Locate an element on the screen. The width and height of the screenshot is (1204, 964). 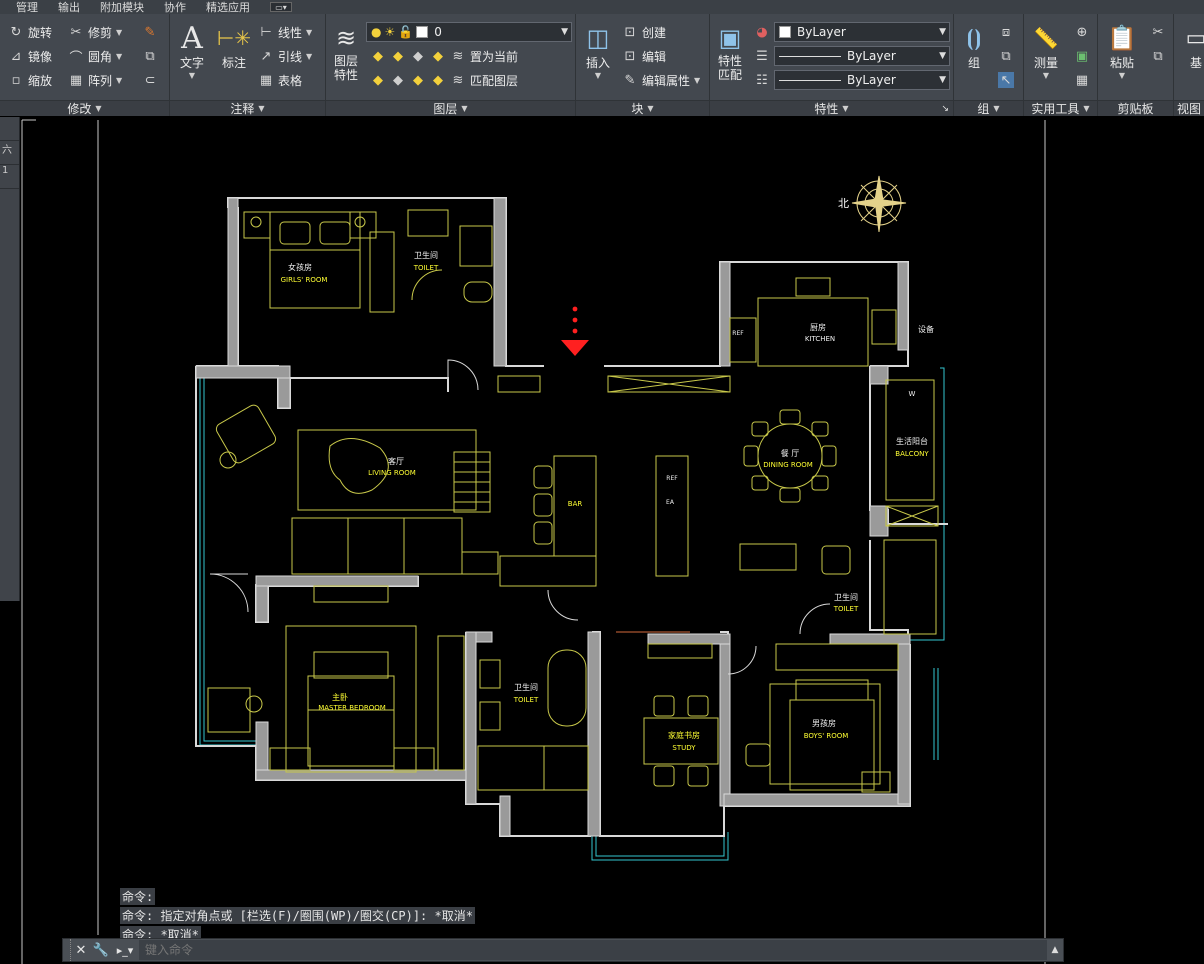
leader-tool: ↗ 引线 ▼ is located at coordinates (285, 56).